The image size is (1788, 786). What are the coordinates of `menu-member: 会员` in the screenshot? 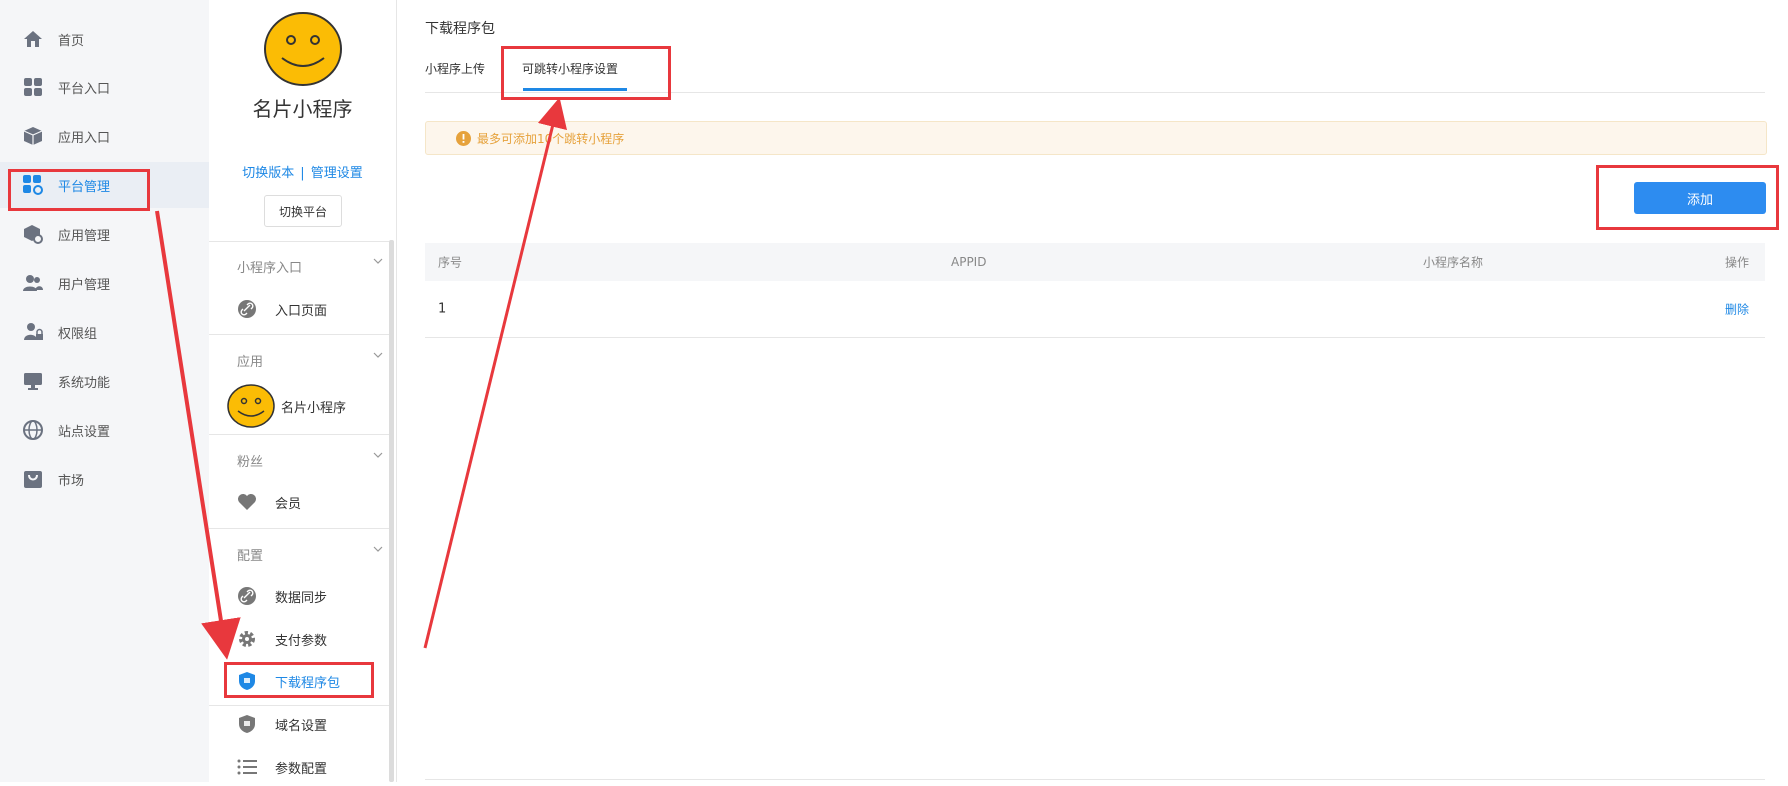 It's located at (299, 502).